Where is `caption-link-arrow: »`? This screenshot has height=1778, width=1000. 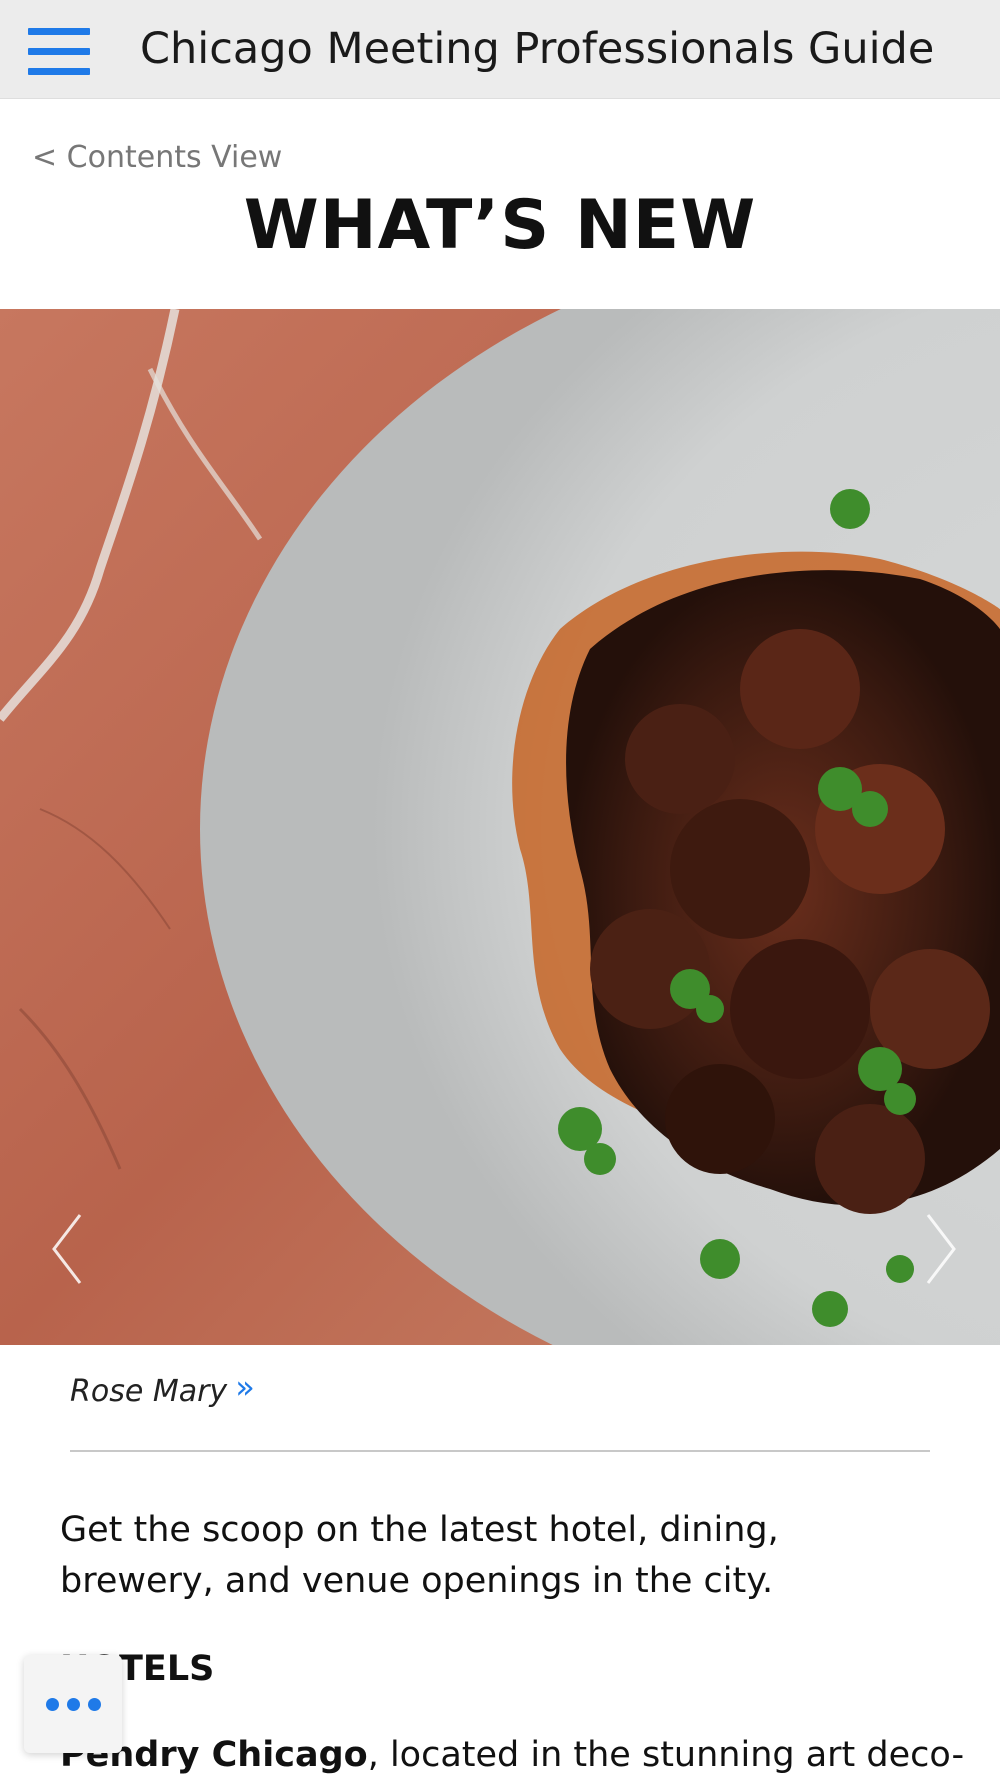
caption-link-arrow: » is located at coordinates (245, 1387).